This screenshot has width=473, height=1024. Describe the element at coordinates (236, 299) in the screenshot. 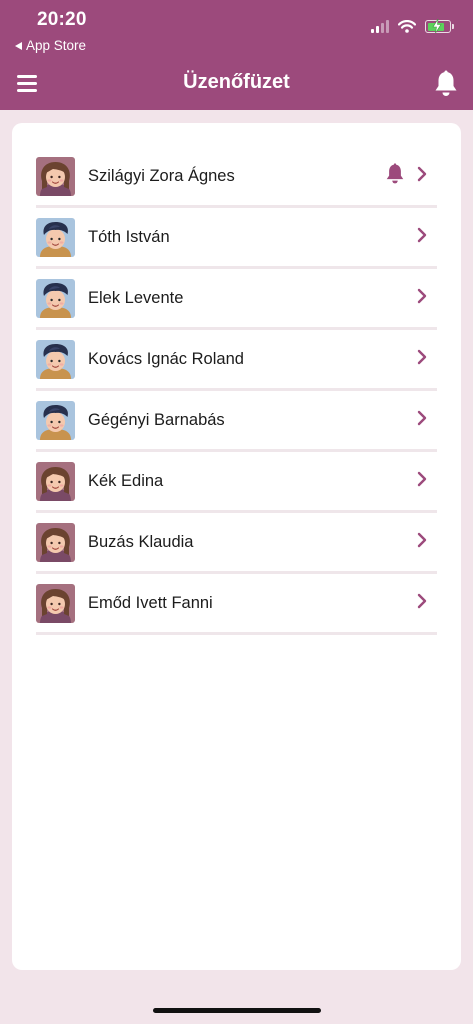

I see `contact-row: Elek Levente` at that location.